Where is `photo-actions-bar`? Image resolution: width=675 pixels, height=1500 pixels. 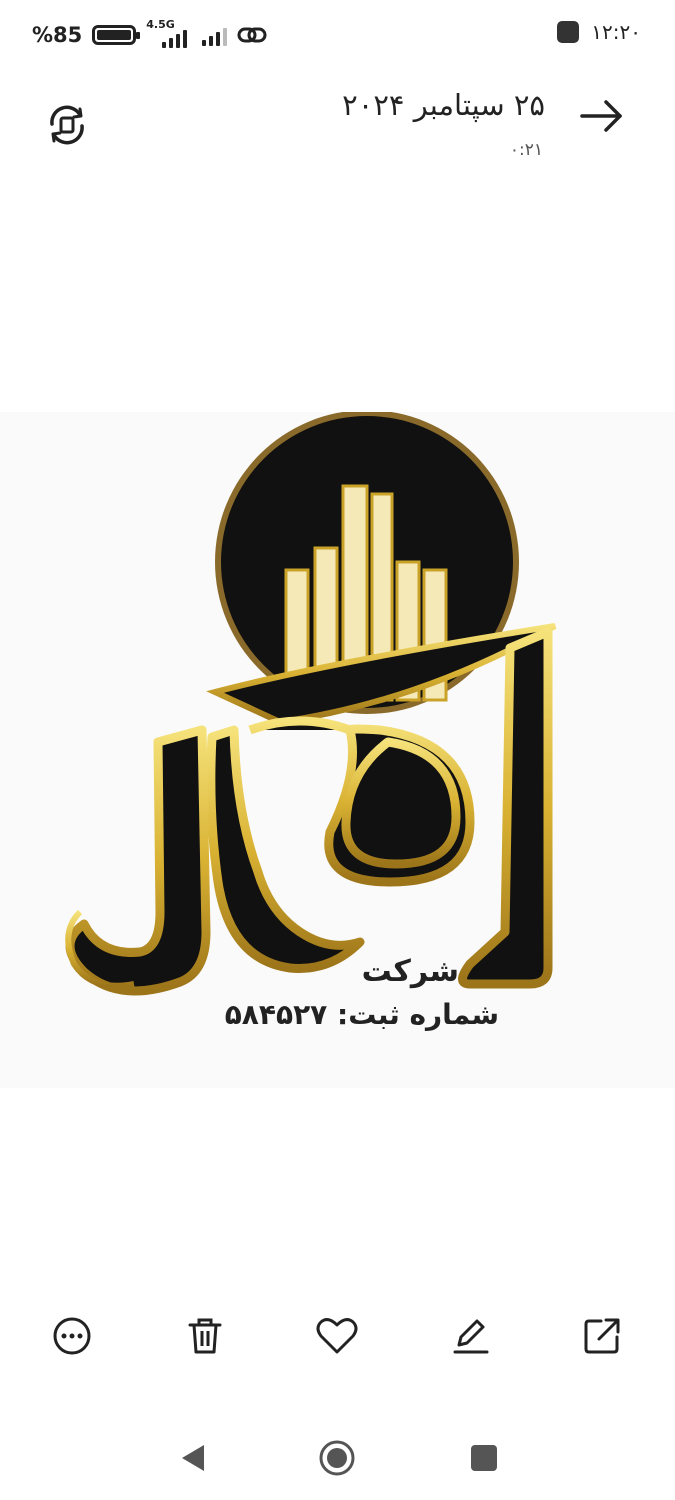
photo-actions-bar is located at coordinates (337, 1336).